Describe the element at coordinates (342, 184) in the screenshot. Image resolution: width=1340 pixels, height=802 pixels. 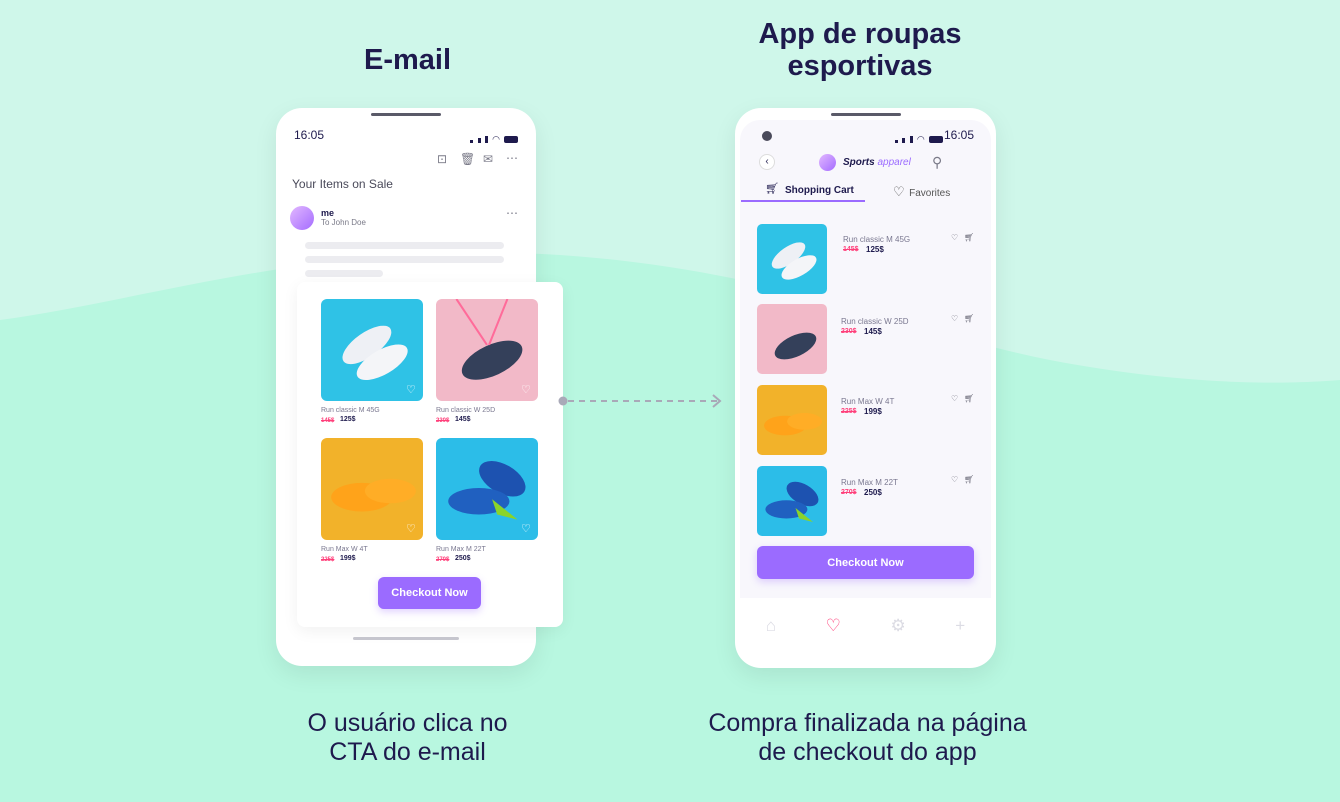
I see `email-subject: Your Items on Sale` at that location.